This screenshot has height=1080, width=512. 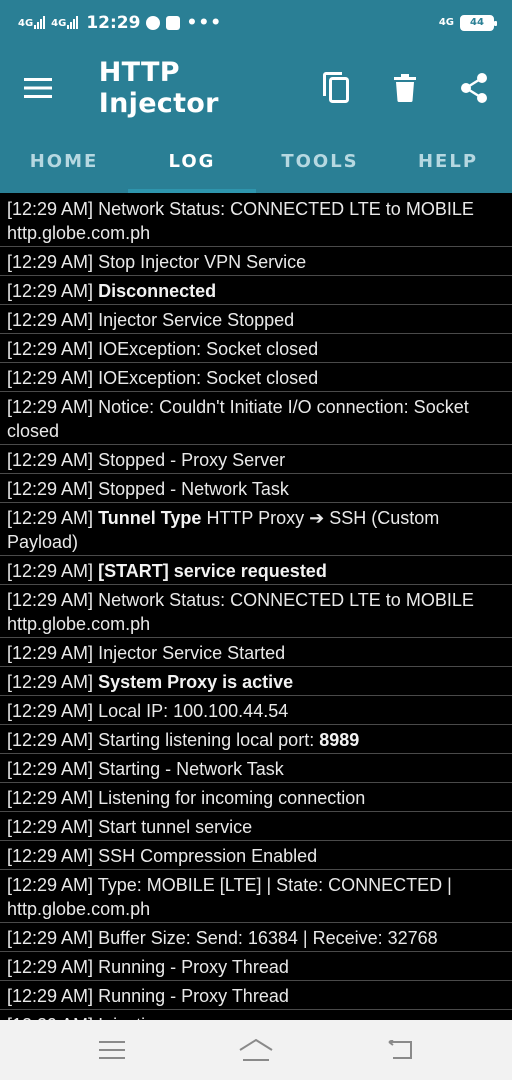 I want to click on log-entry: [12:29 AM] System Proxy is active, so click(x=256, y=681).